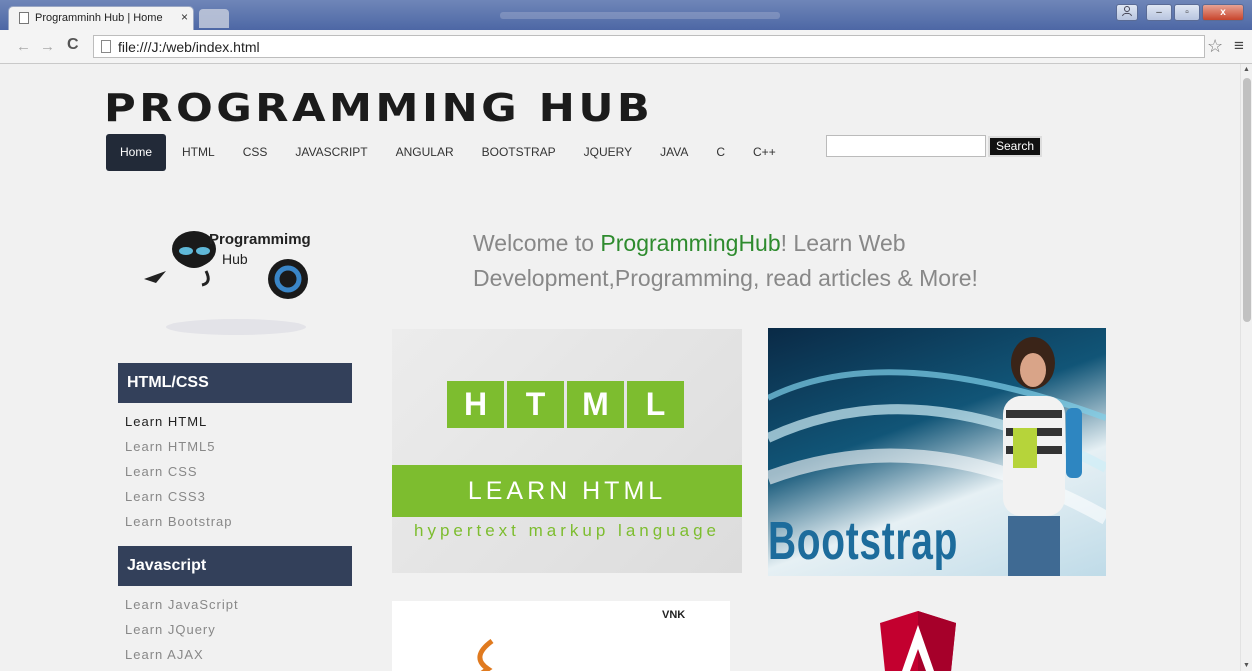 Image resolution: width=1252 pixels, height=671 pixels. What do you see at coordinates (24, 18) in the screenshot?
I see `page-icon` at bounding box center [24, 18].